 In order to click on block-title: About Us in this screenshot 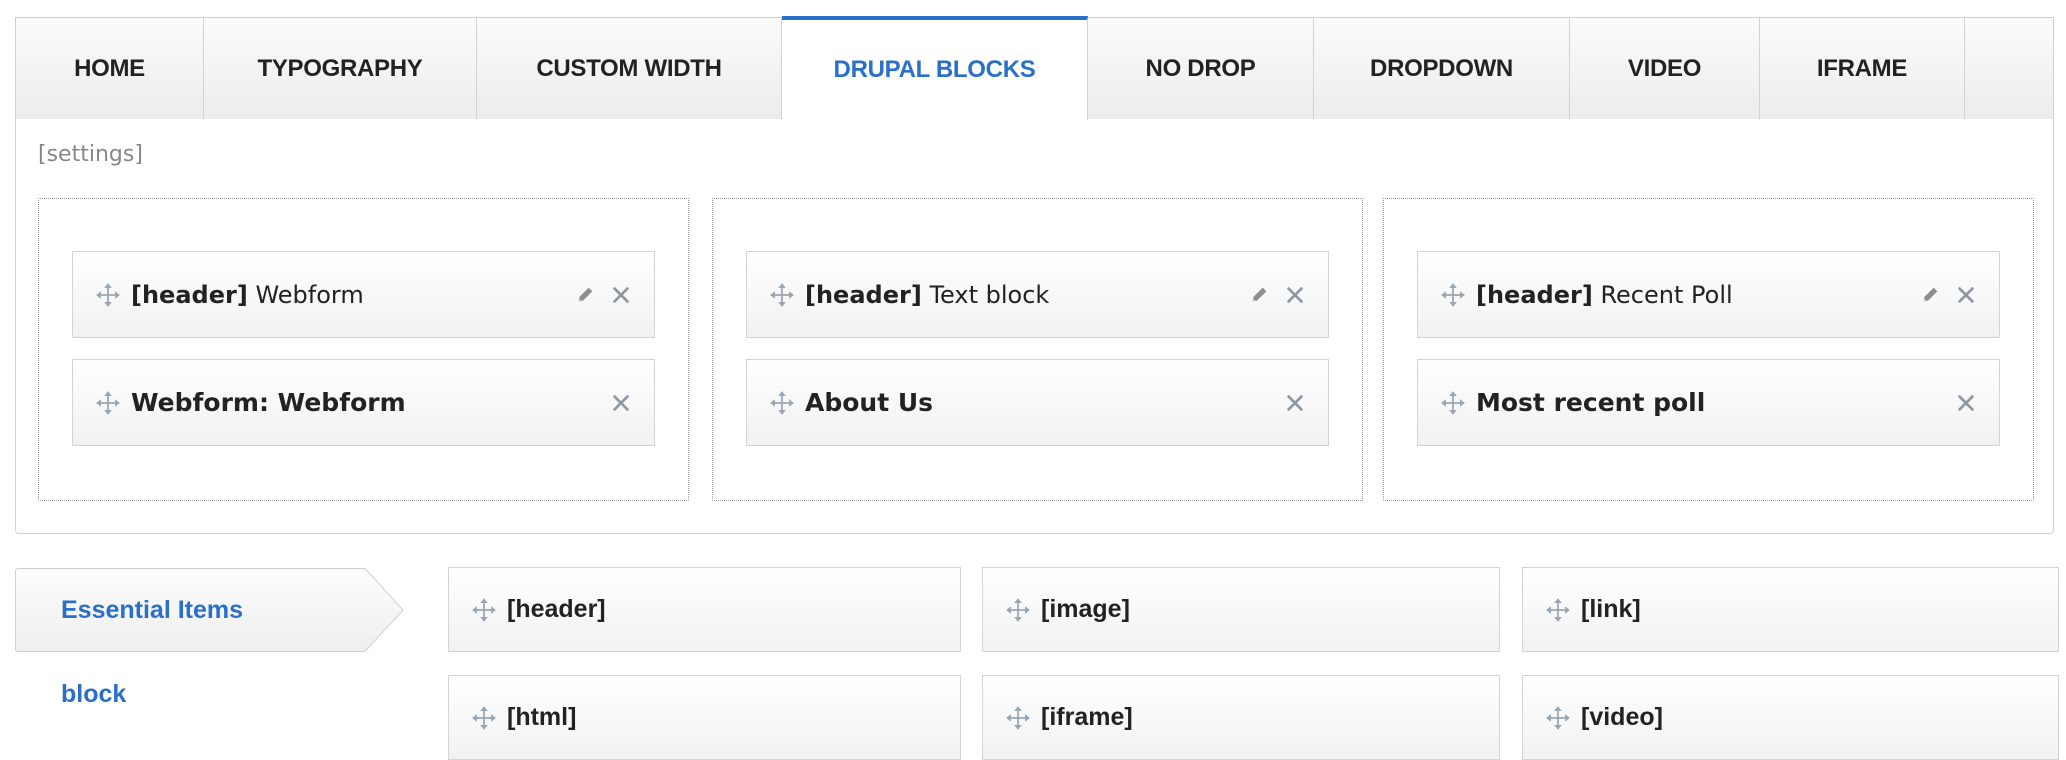, I will do `click(869, 402)`.